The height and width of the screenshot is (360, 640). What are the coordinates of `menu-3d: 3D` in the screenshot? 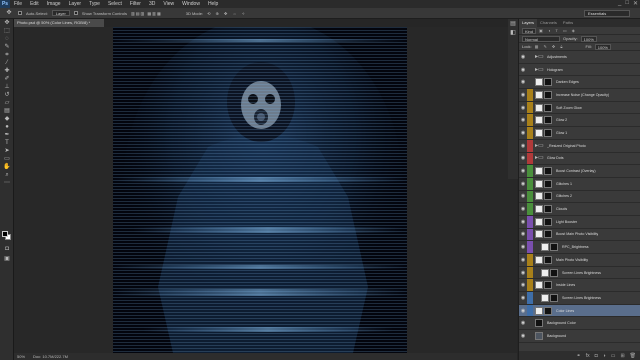 It's located at (152, 4).